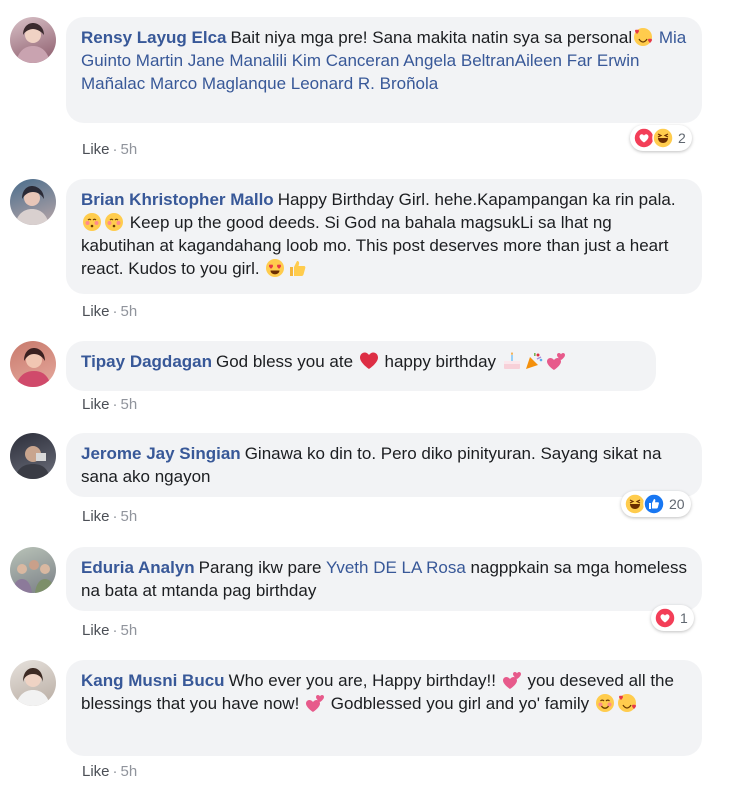 The width and height of the screenshot is (750, 789). Describe the element at coordinates (682, 138) in the screenshot. I see `reaction-count: 2` at that location.